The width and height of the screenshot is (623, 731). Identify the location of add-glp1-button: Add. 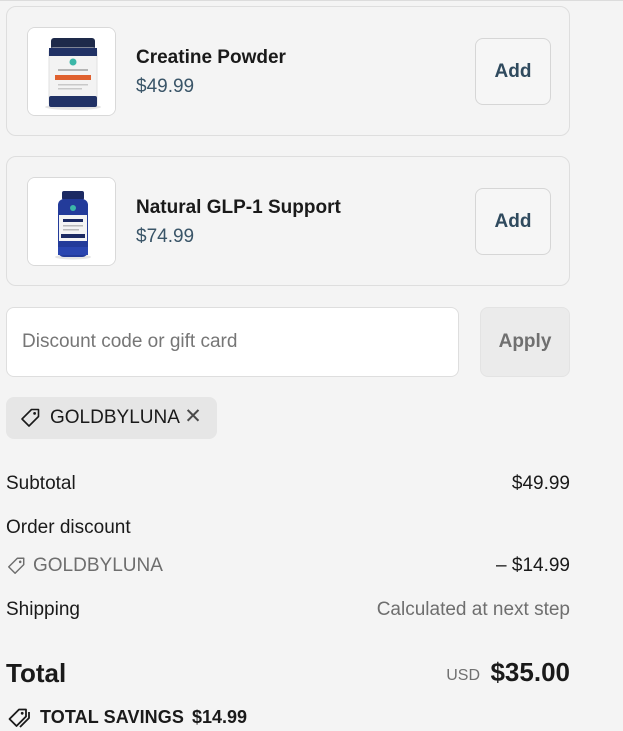
(513, 221).